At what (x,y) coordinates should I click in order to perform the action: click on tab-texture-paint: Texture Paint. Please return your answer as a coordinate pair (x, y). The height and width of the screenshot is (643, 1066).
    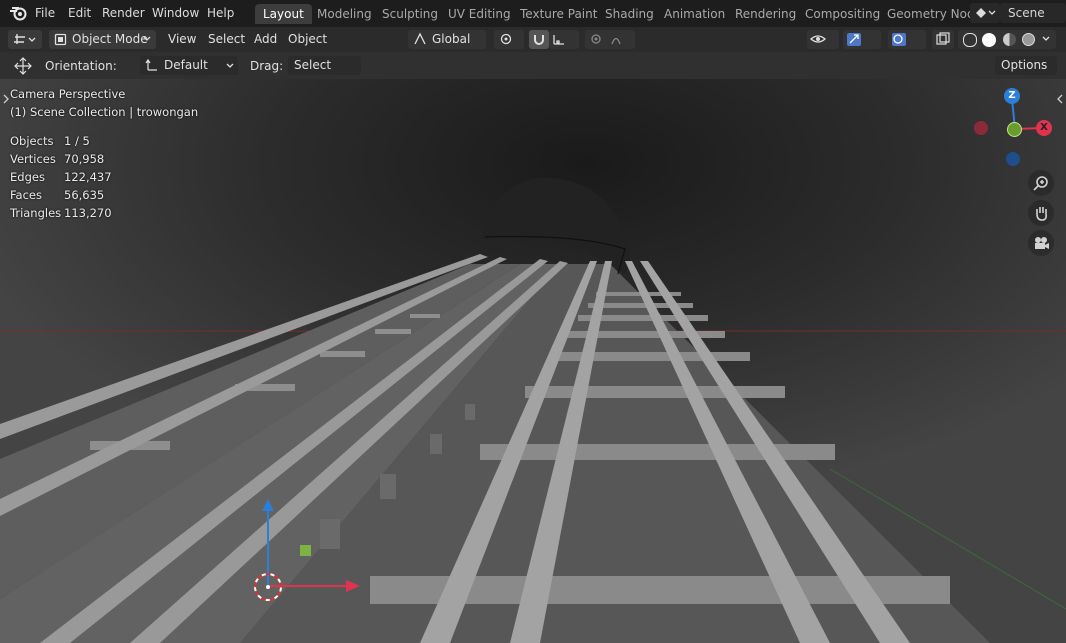
    Looking at the image, I should click on (558, 14).